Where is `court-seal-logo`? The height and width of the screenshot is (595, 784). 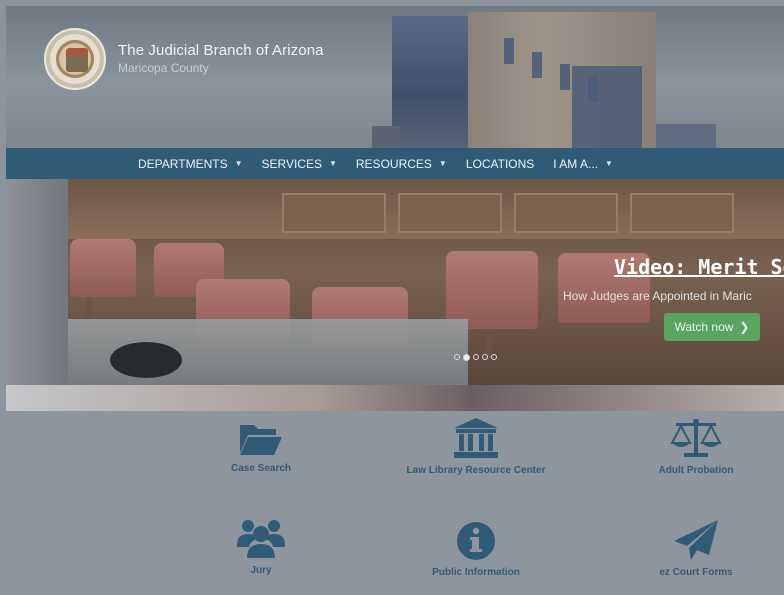
court-seal-logo is located at coordinates (75, 59).